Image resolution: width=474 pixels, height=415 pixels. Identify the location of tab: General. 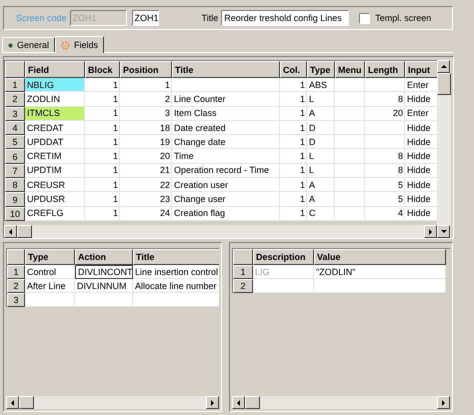
(29, 44).